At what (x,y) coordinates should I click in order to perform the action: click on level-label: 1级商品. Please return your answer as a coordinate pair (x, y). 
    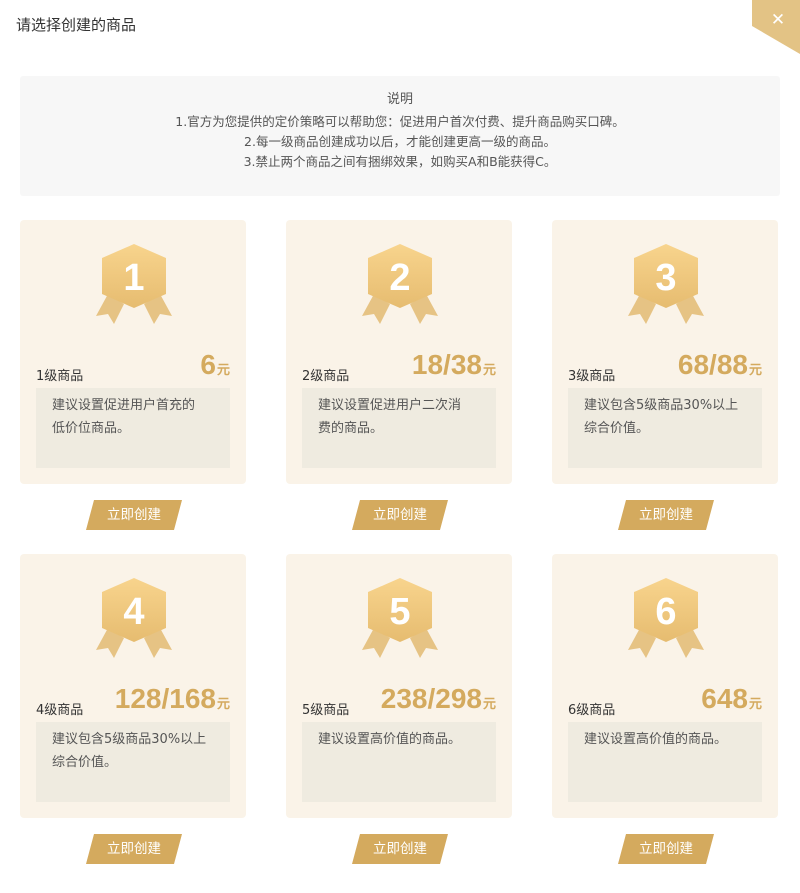
    Looking at the image, I should click on (60, 376).